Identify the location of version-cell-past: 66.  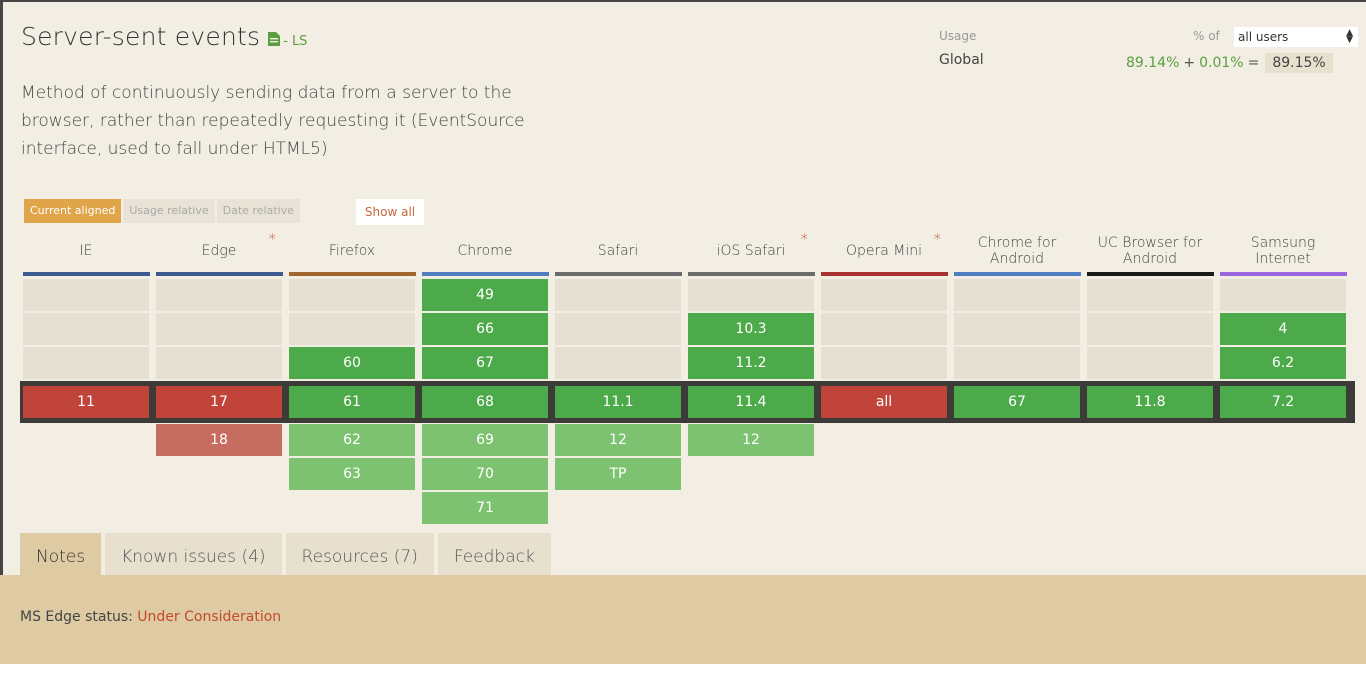
(485, 329).